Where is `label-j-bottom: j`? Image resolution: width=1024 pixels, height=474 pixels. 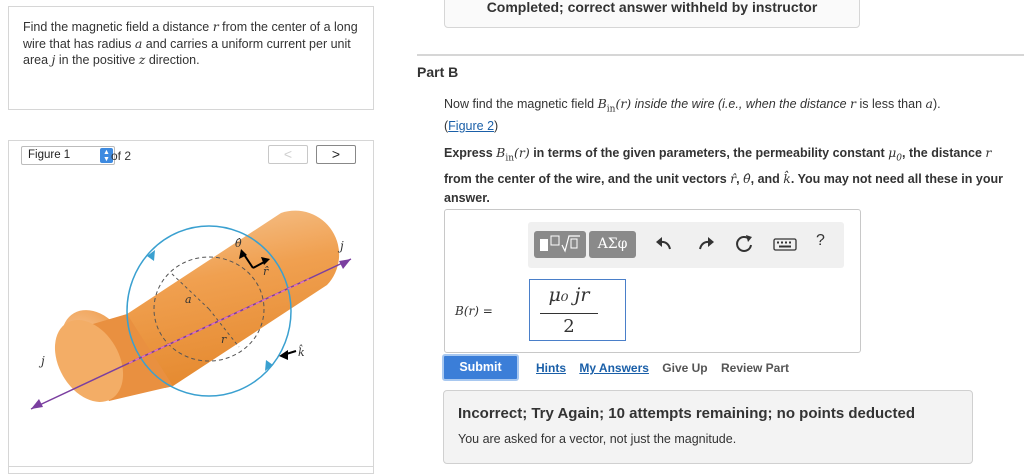
label-j-bottom: j is located at coordinates (41, 361).